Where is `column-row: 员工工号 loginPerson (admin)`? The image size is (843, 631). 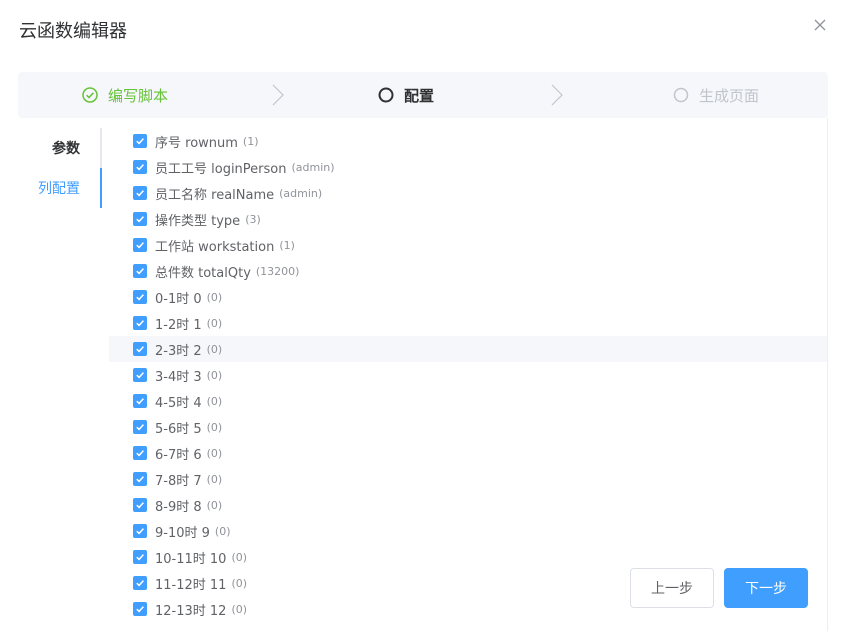 column-row: 员工工号 loginPerson (admin) is located at coordinates (468, 167).